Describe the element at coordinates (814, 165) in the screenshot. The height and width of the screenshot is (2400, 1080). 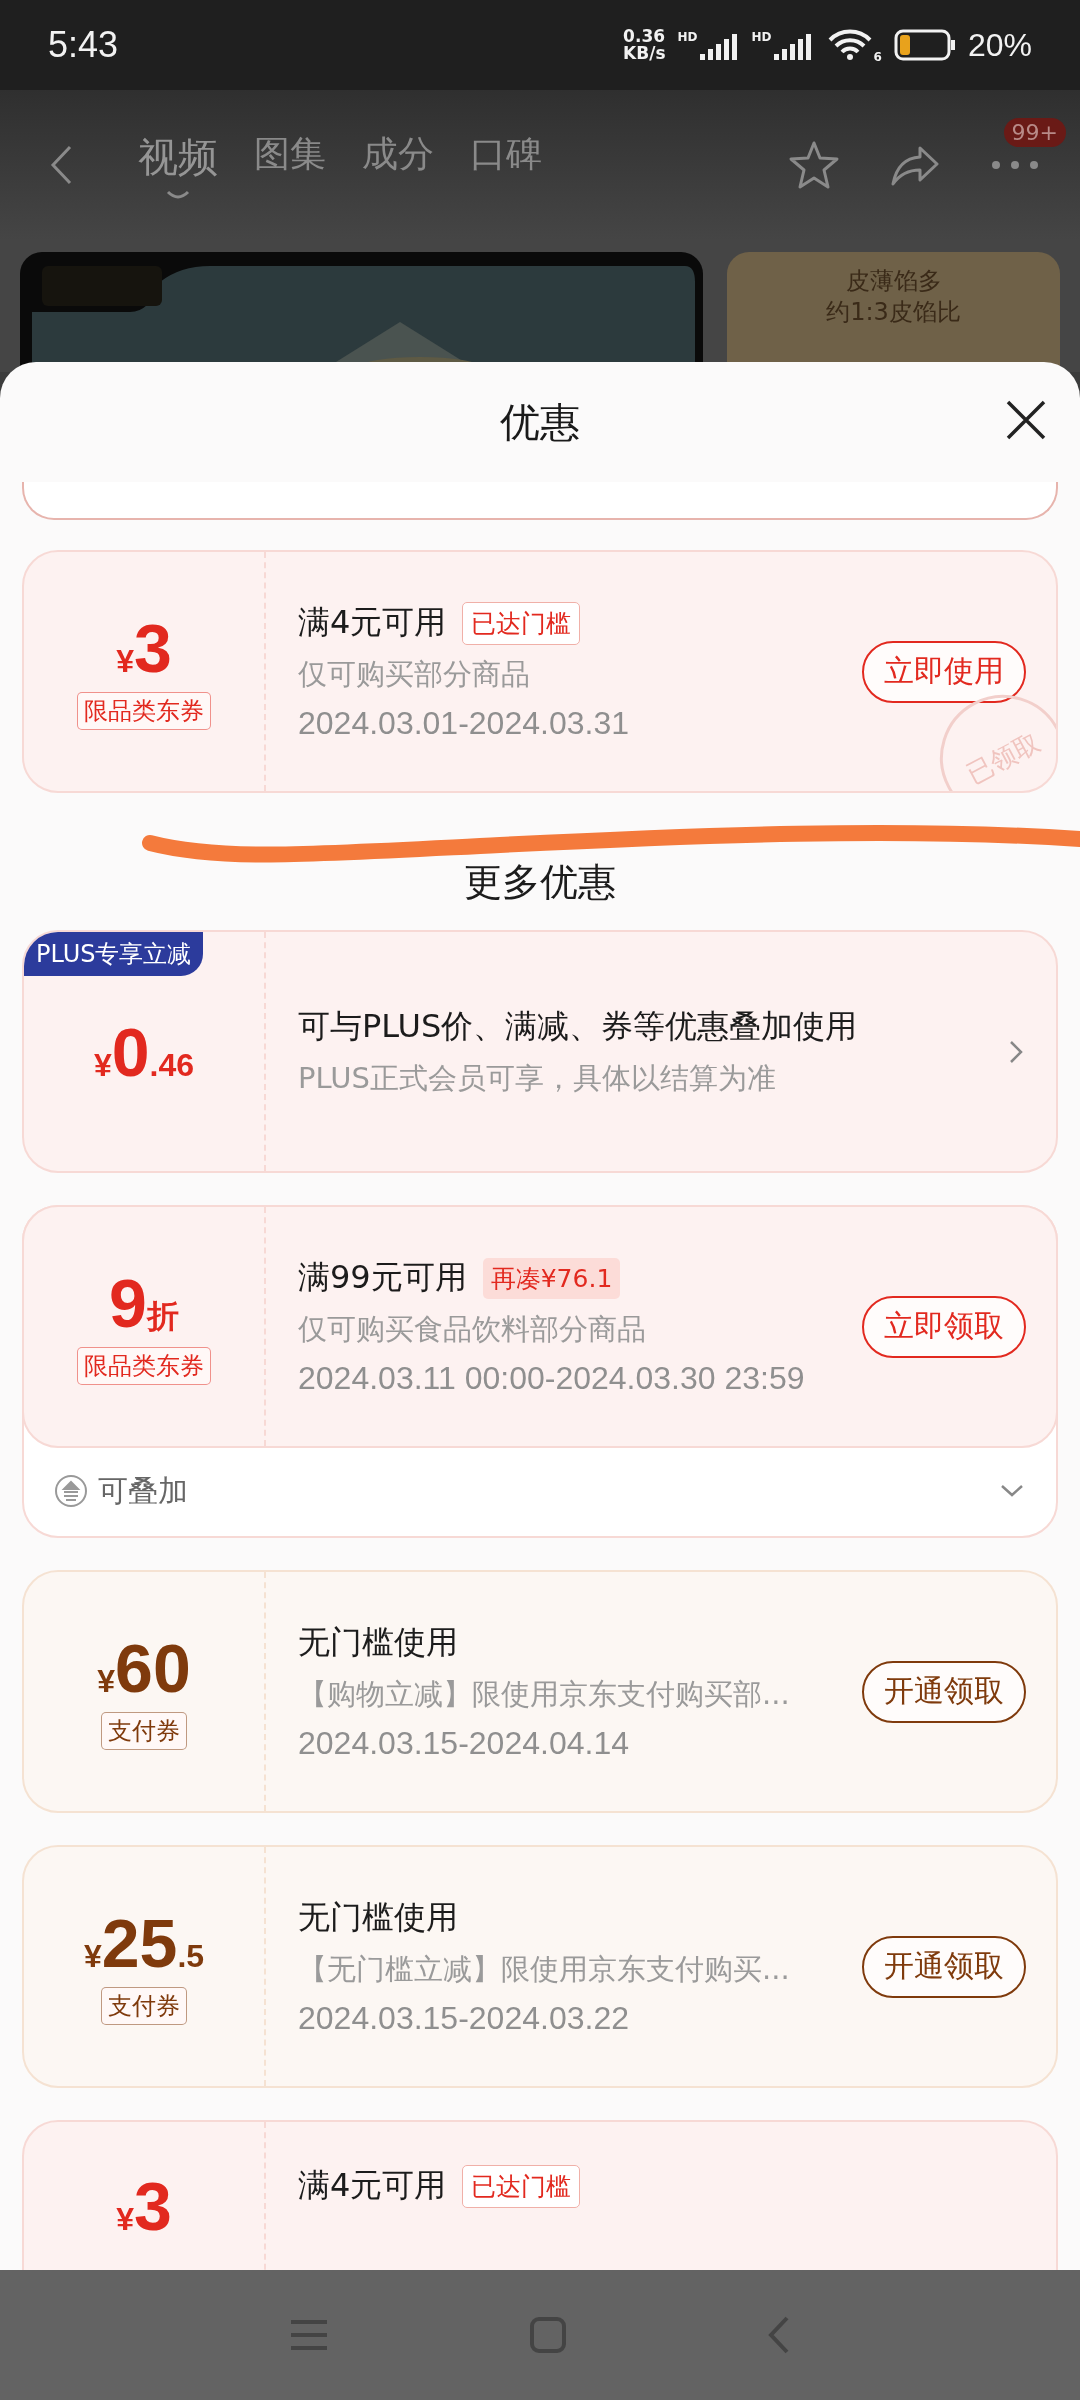
I see `star-icon` at that location.